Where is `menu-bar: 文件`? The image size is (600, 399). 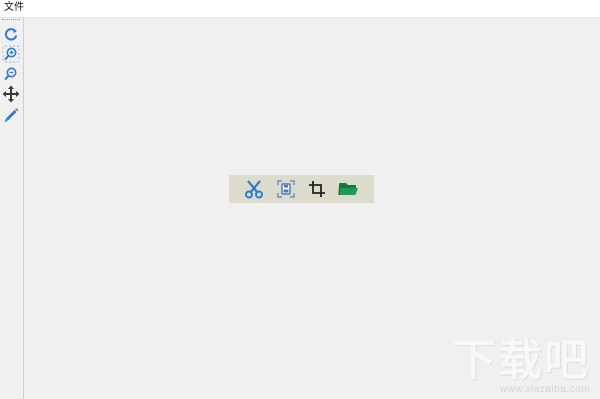
menu-bar: 文件 is located at coordinates (300, 9).